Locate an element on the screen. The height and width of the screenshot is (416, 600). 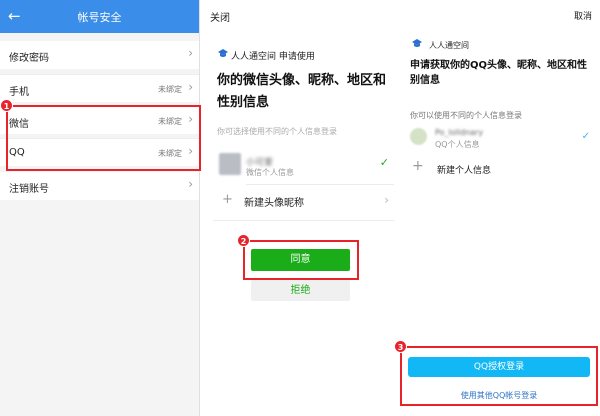
row-delete-account: 注销账号 › is located at coordinates (99, 186).